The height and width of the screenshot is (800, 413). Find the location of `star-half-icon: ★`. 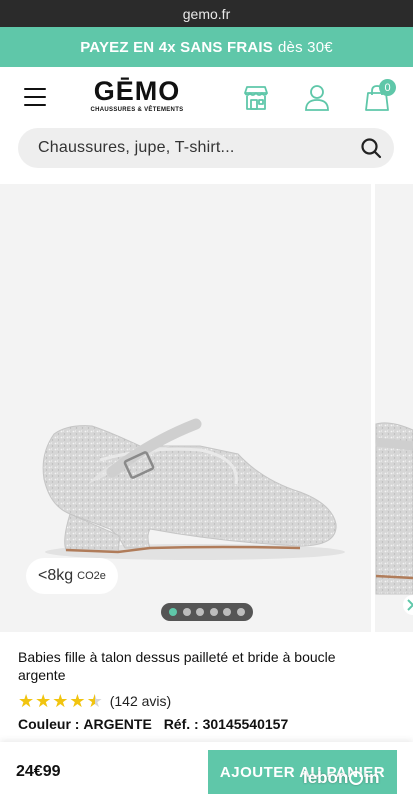

star-half-icon: ★ is located at coordinates (94, 701).